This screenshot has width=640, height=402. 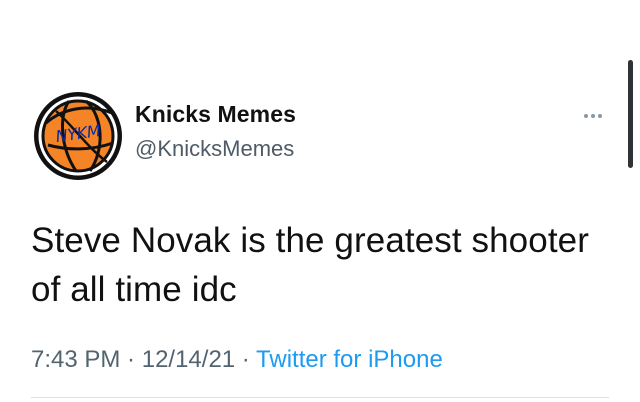 I want to click on author-display-name: Knicks Memes, so click(x=215, y=114).